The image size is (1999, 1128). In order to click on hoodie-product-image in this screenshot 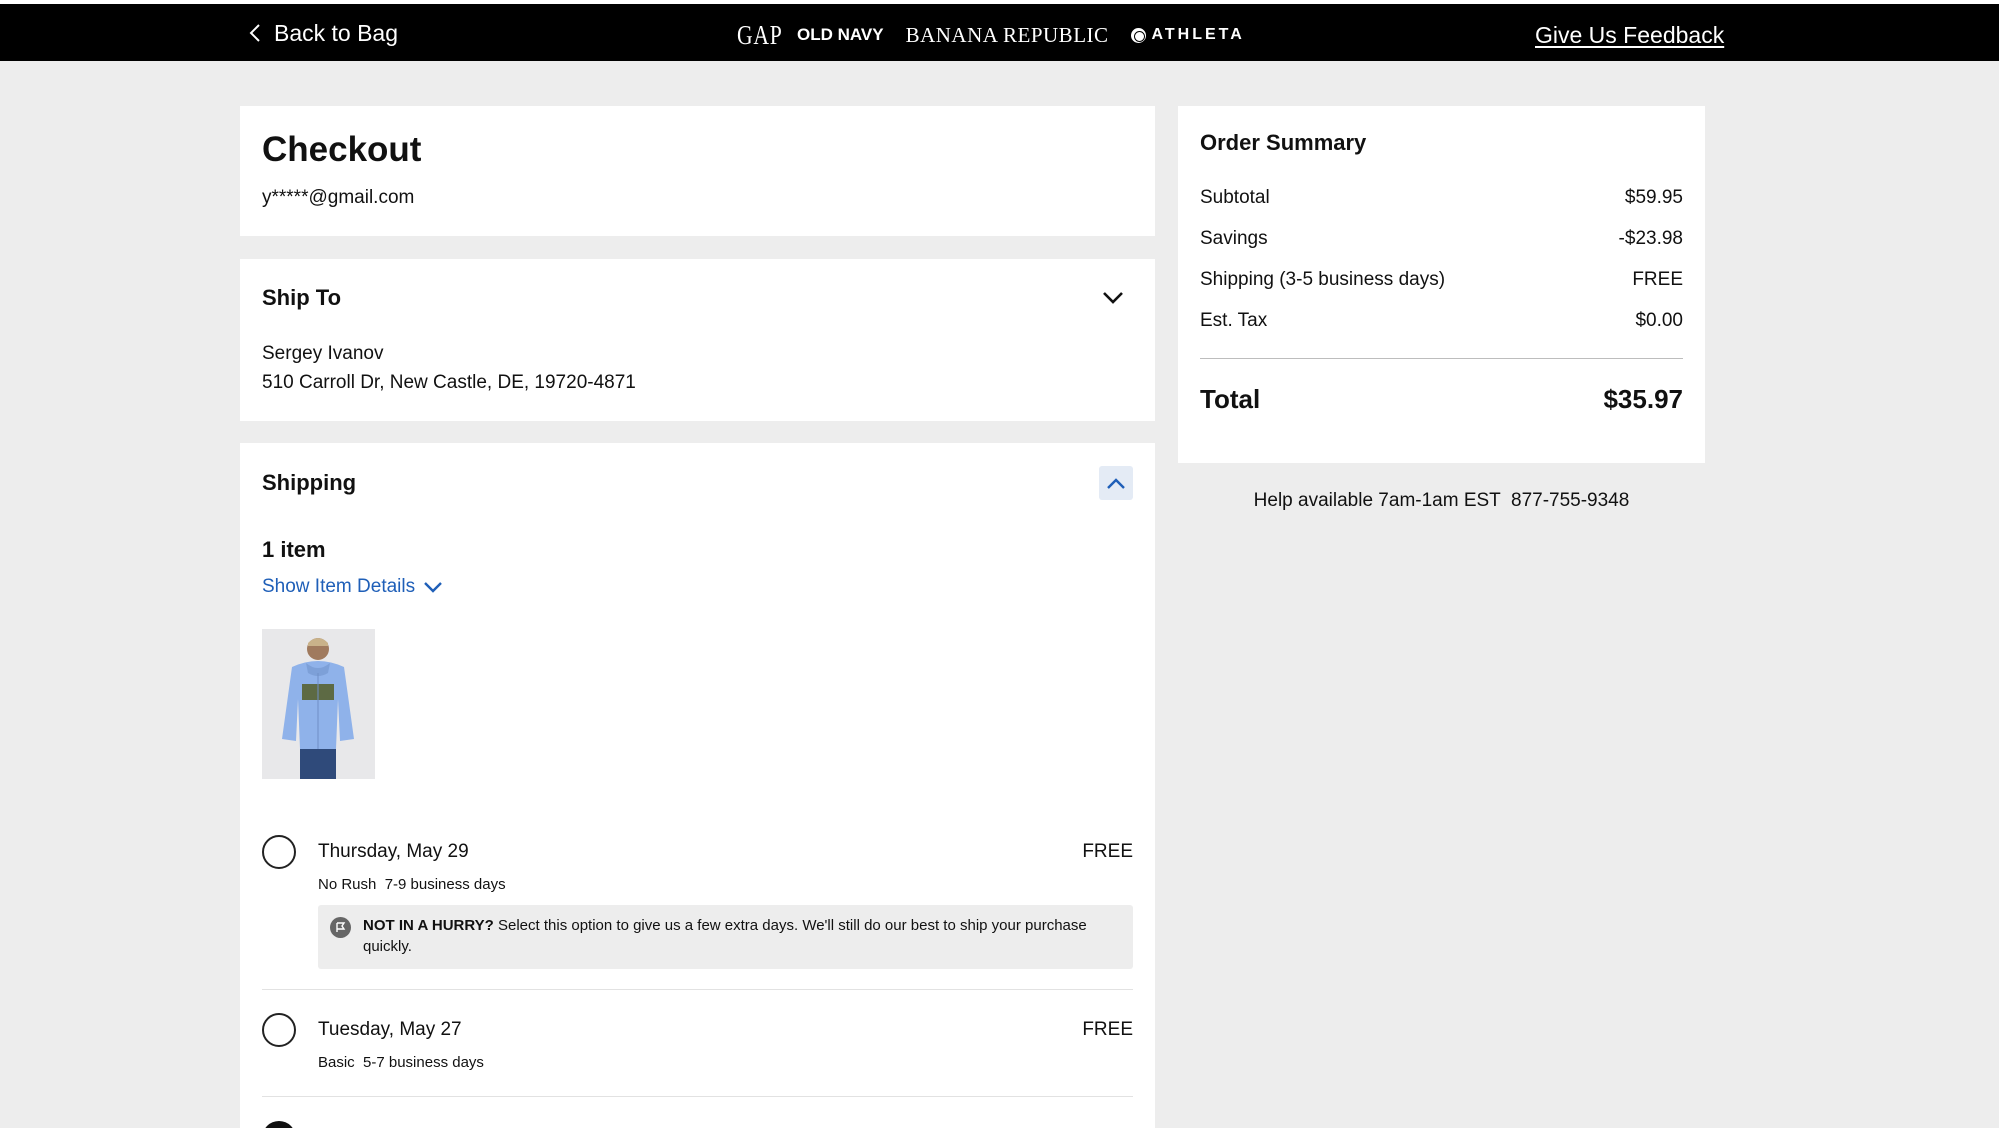, I will do `click(318, 704)`.